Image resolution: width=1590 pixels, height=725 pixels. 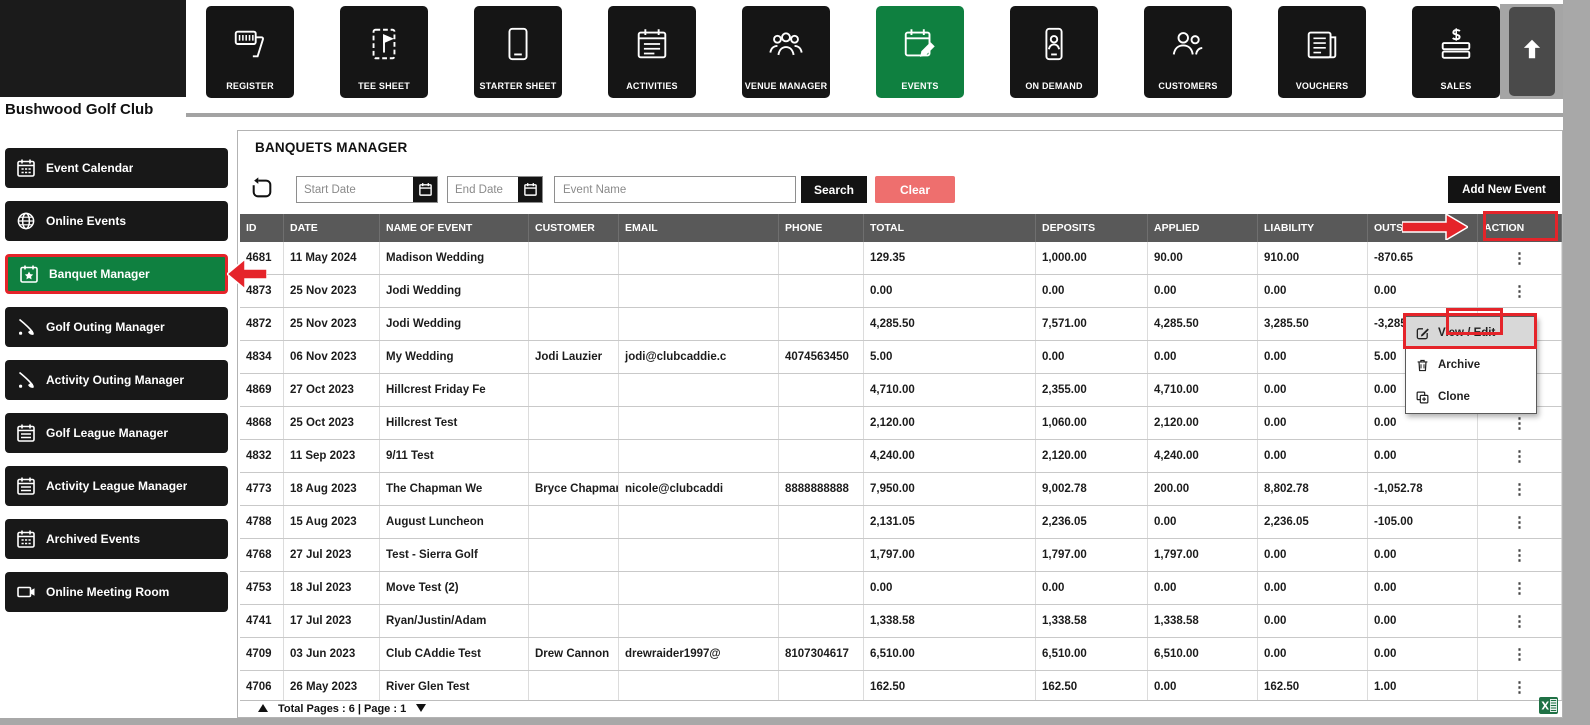 What do you see at coordinates (950, 390) in the screenshot?
I see `cell-total: 4,710.00` at bounding box center [950, 390].